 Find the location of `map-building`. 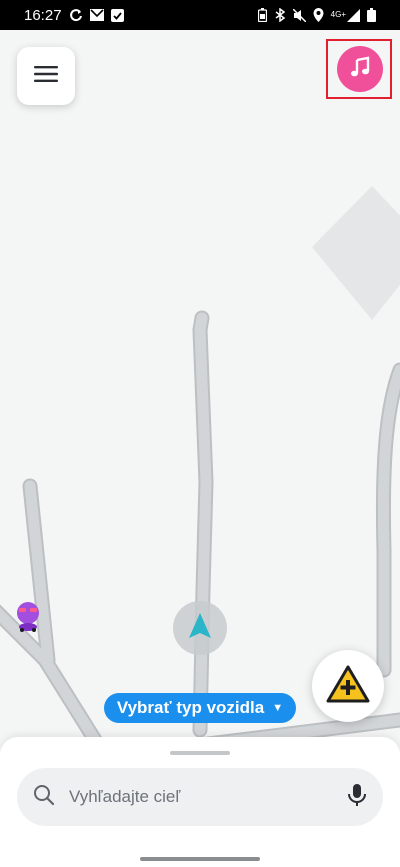

map-building is located at coordinates (356, 253).